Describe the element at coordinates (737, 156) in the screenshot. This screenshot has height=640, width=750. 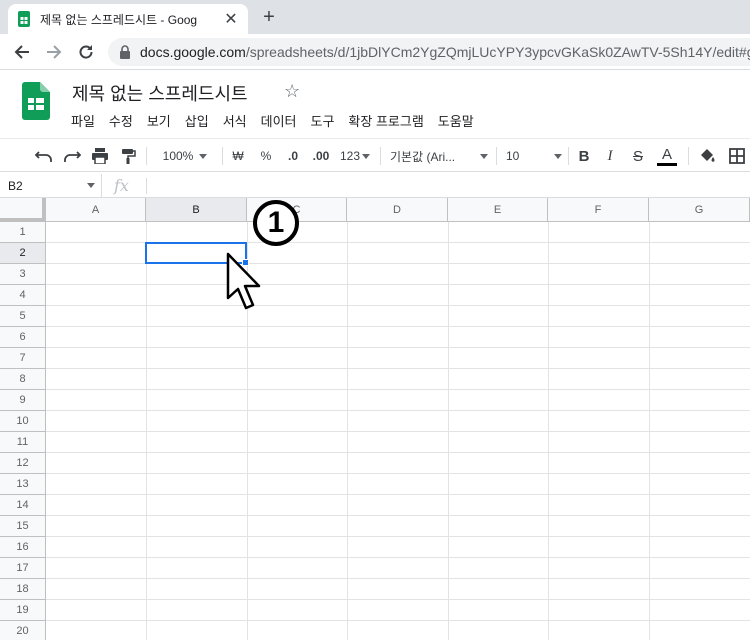
I see `borders-icon` at that location.